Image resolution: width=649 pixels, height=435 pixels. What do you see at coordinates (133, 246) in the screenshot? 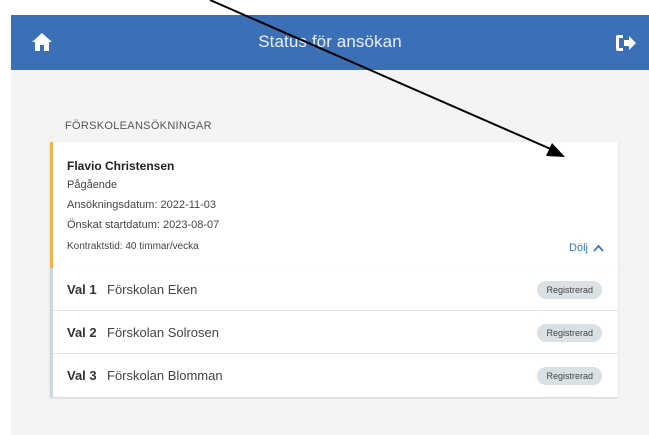
I see `contract-time: Kontraktstid: 40 timmar/vecka` at bounding box center [133, 246].